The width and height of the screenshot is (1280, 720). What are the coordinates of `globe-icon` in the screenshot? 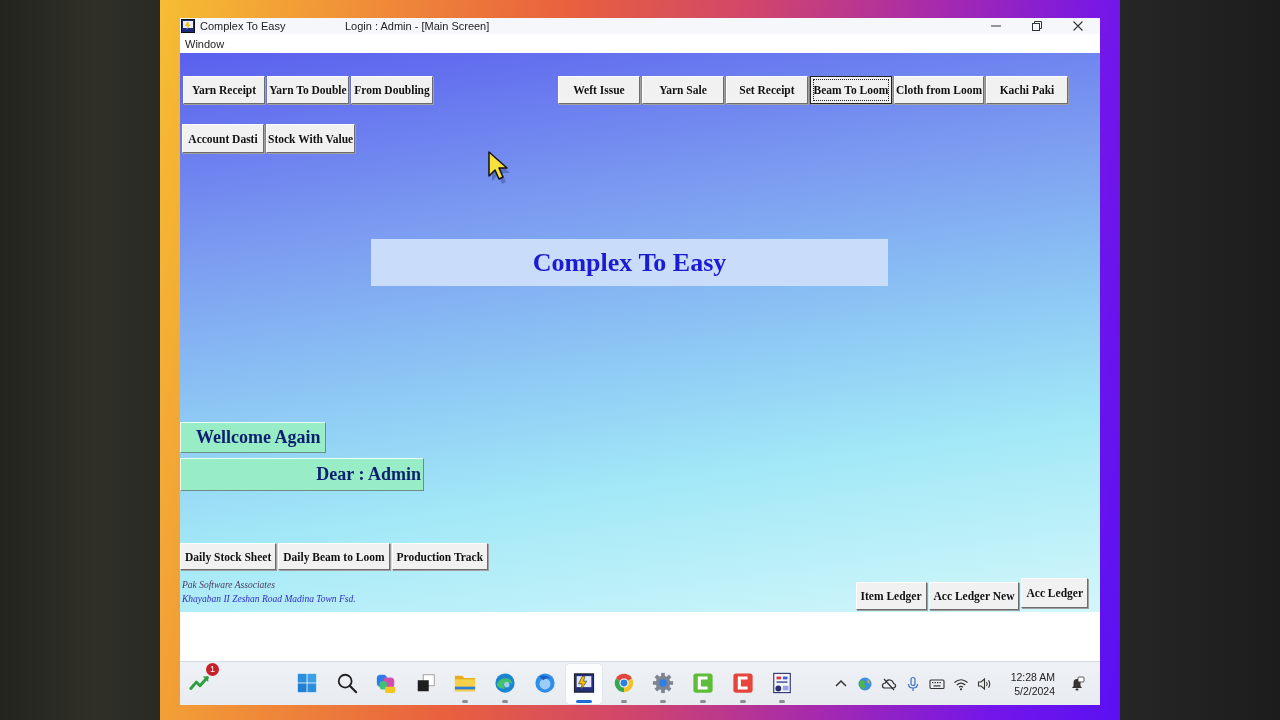 It's located at (864, 683).